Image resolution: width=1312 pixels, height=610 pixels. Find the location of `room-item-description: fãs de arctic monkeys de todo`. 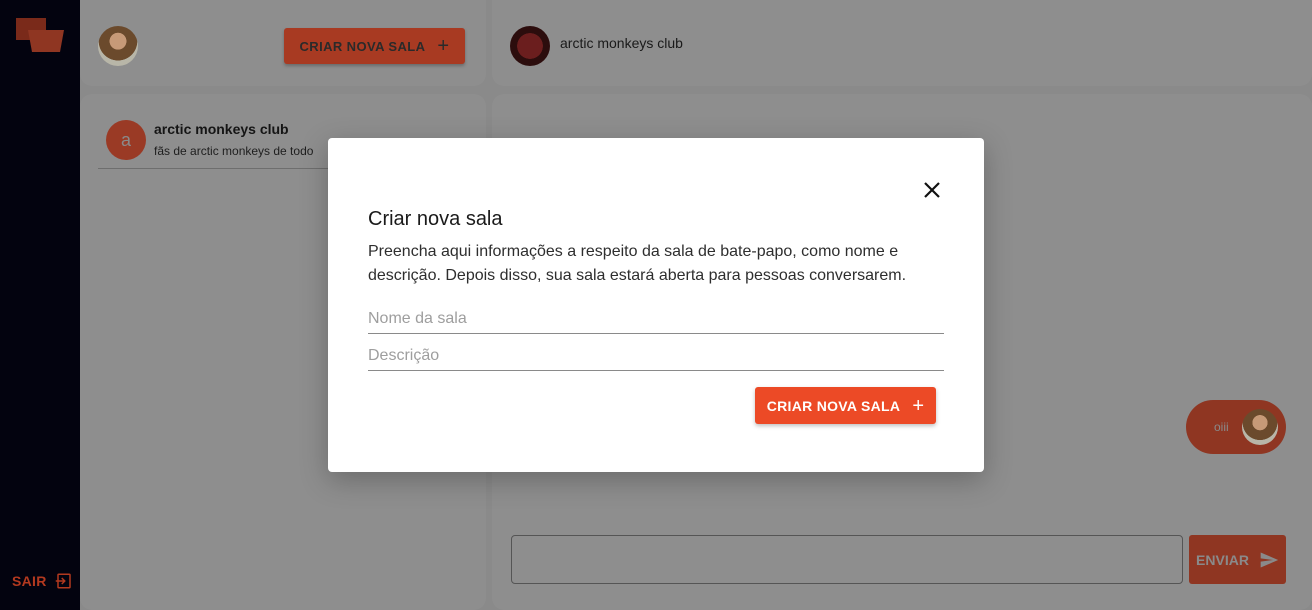

room-item-description: fãs de arctic monkeys de todo is located at coordinates (234, 151).